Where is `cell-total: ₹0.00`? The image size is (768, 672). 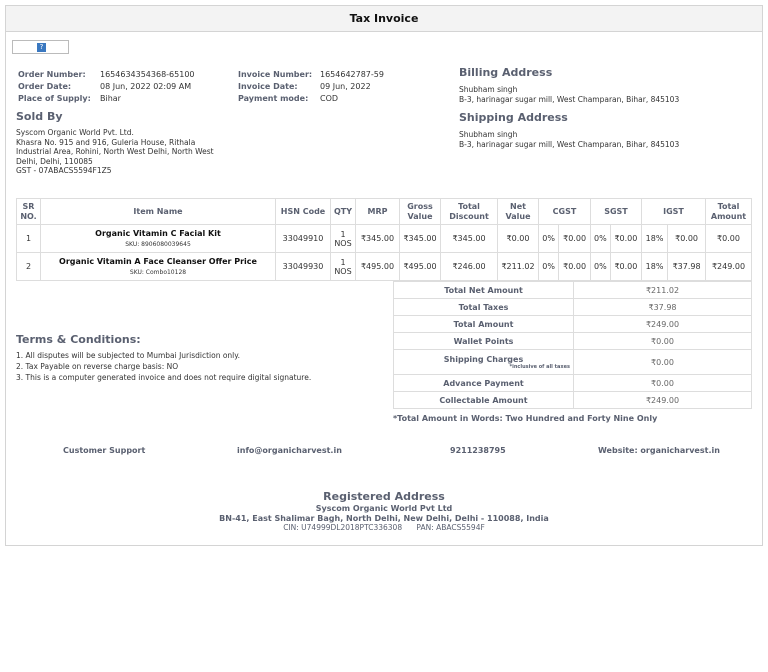 cell-total: ₹0.00 is located at coordinates (728, 238).